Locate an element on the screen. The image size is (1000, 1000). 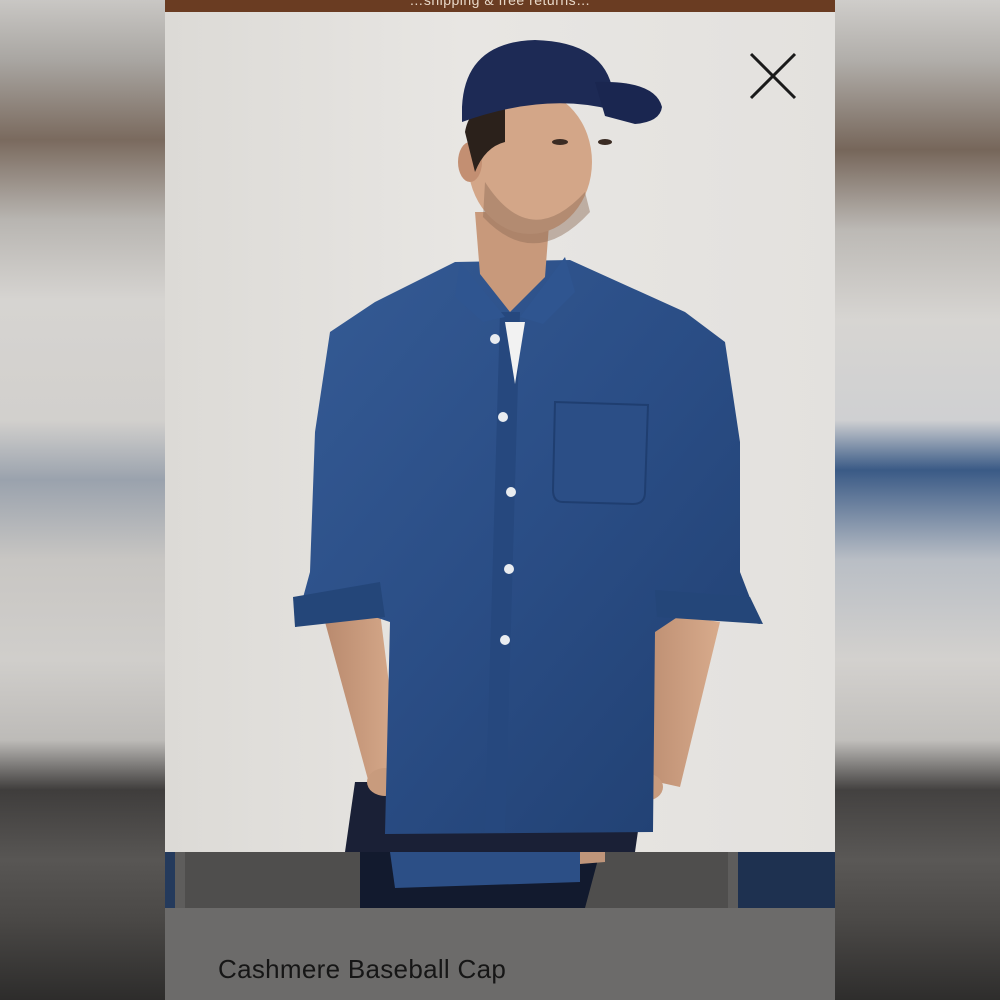
product-caption: Cashmere Baseball Cap is located at coordinates (500, 954).